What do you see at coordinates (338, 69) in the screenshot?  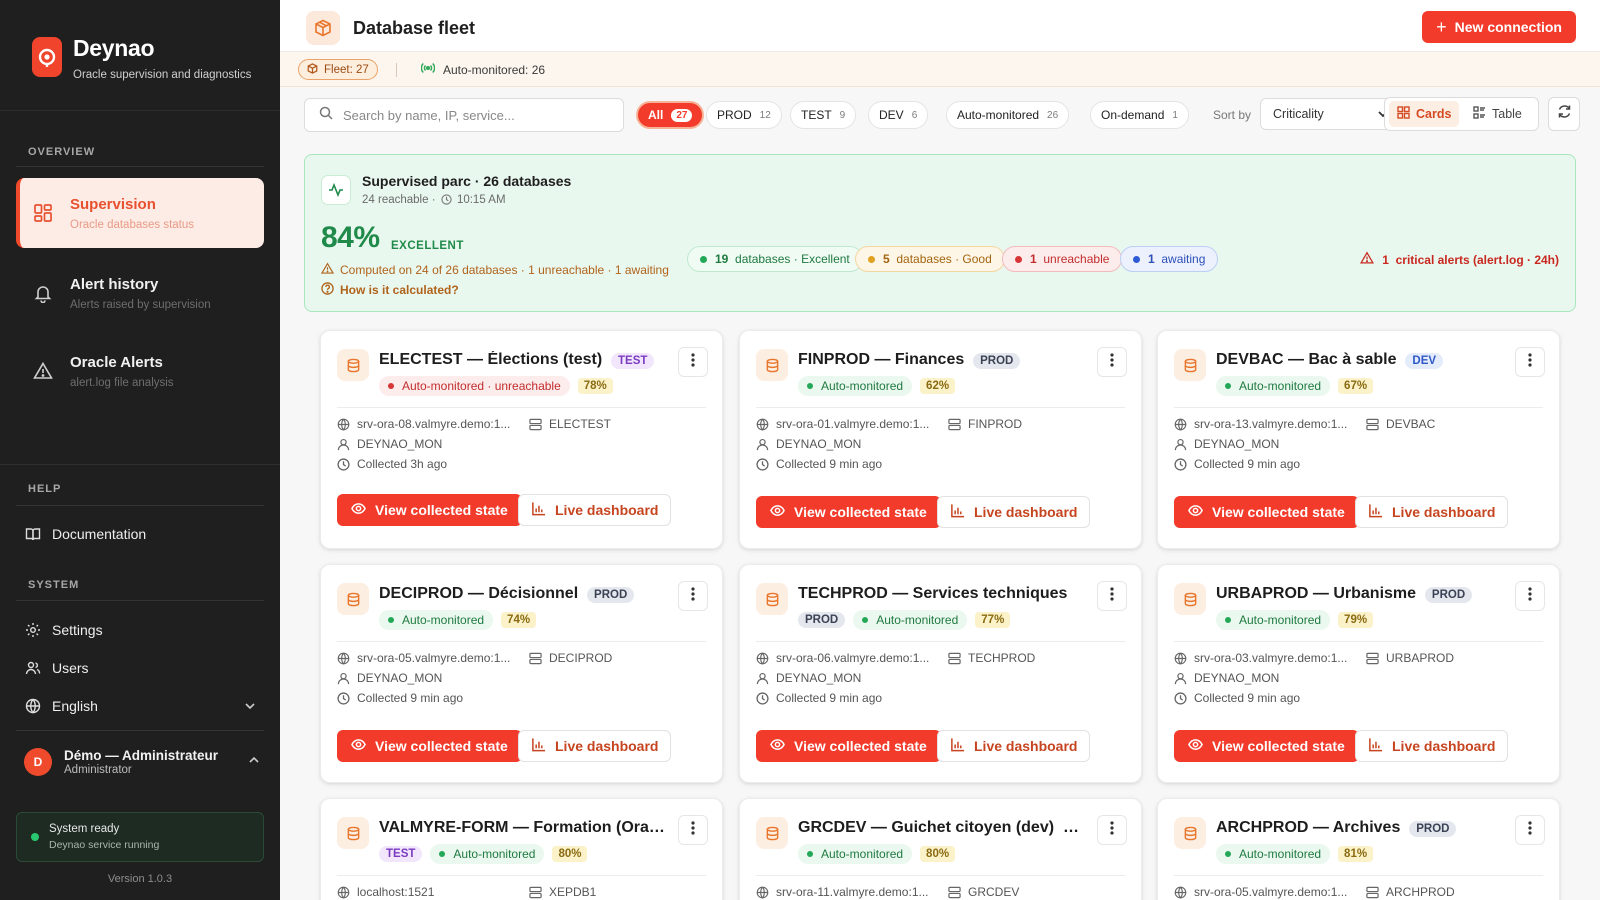 I see `fleet-count-badge: Fleet: 27` at bounding box center [338, 69].